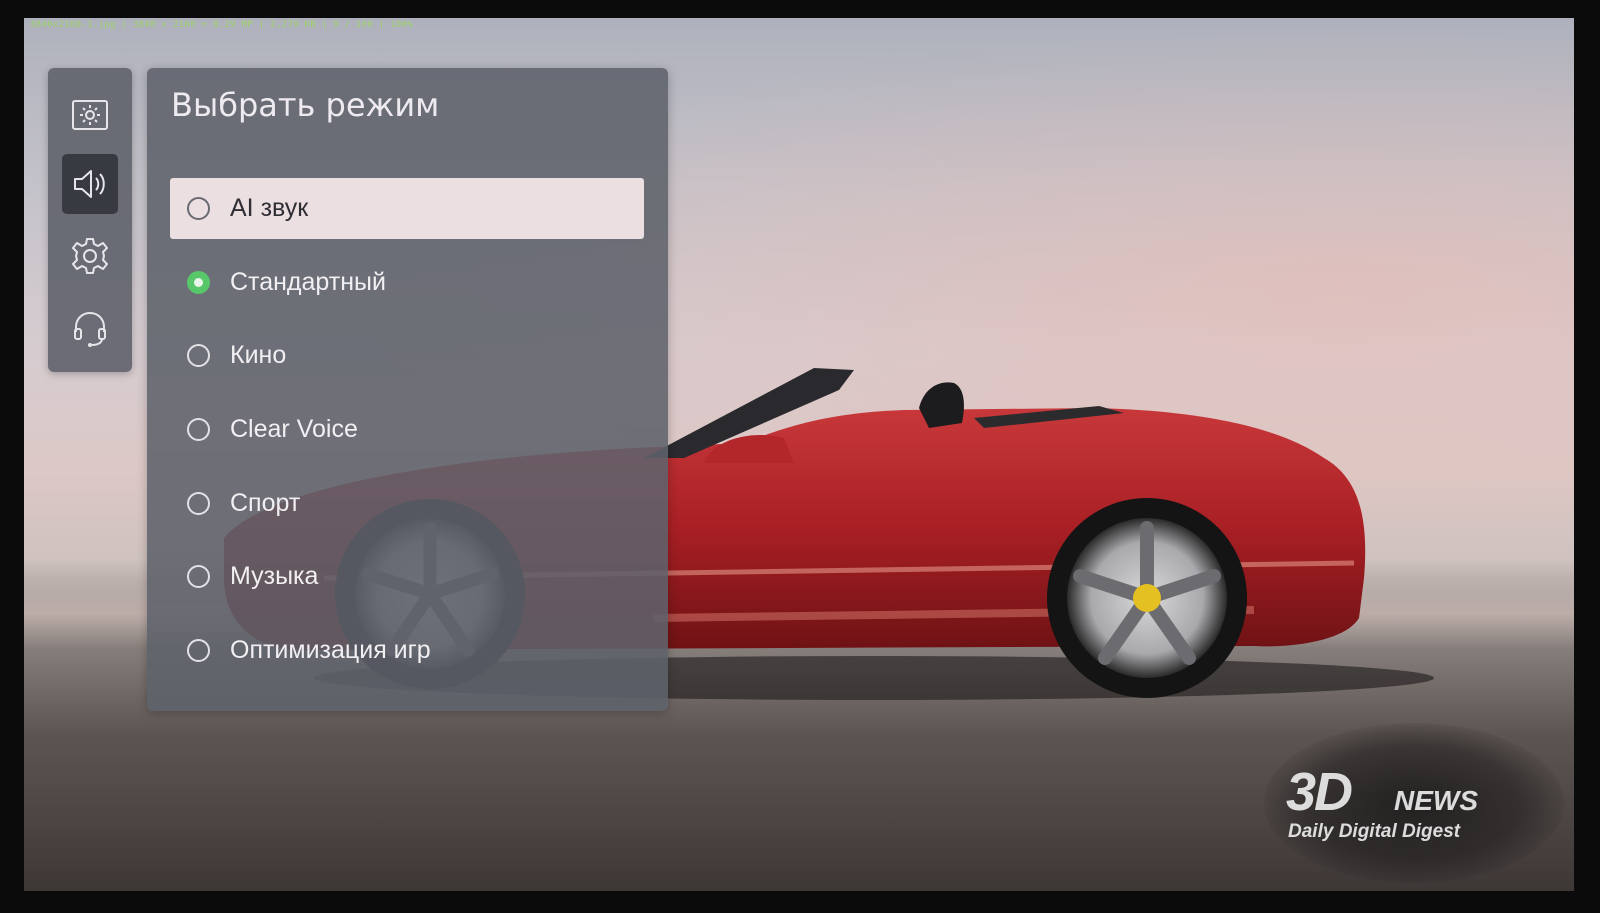 This screenshot has width=1600, height=913. I want to click on option-clear-voice: Clear Voice, so click(407, 429).